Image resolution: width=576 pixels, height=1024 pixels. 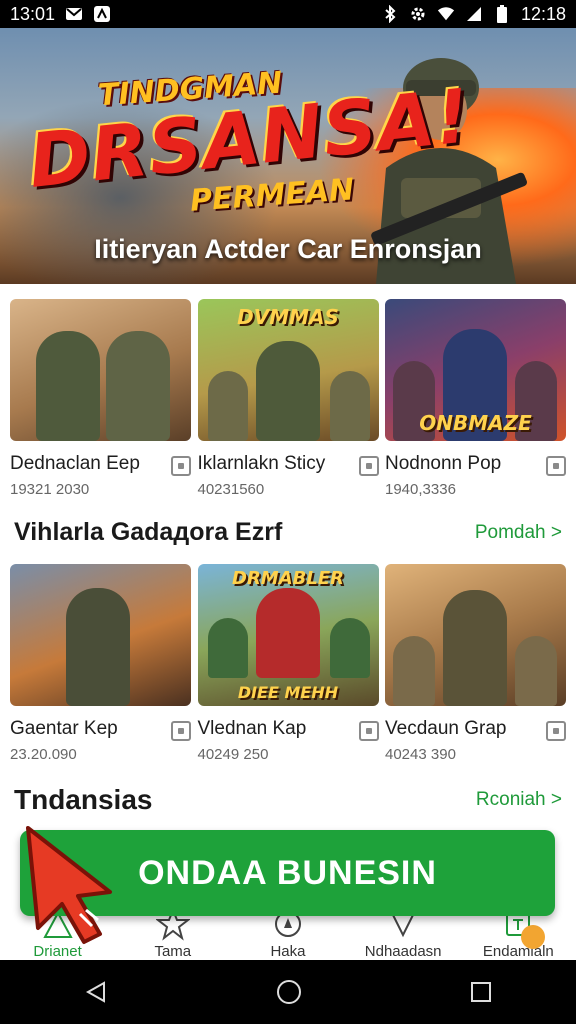 I want to click on game-card: ONBMAZE Nodnonn Pop 1940,3336, so click(x=475, y=398).